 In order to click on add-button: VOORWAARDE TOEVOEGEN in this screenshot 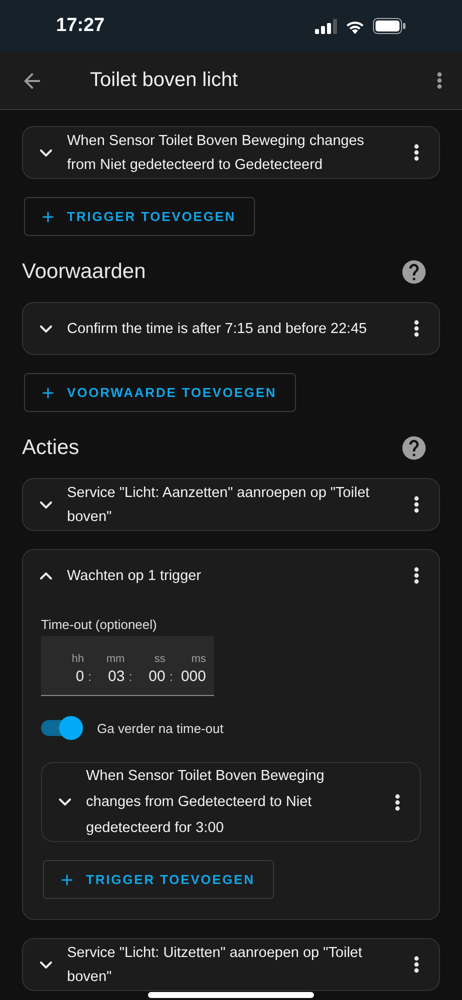, I will do `click(160, 392)`.